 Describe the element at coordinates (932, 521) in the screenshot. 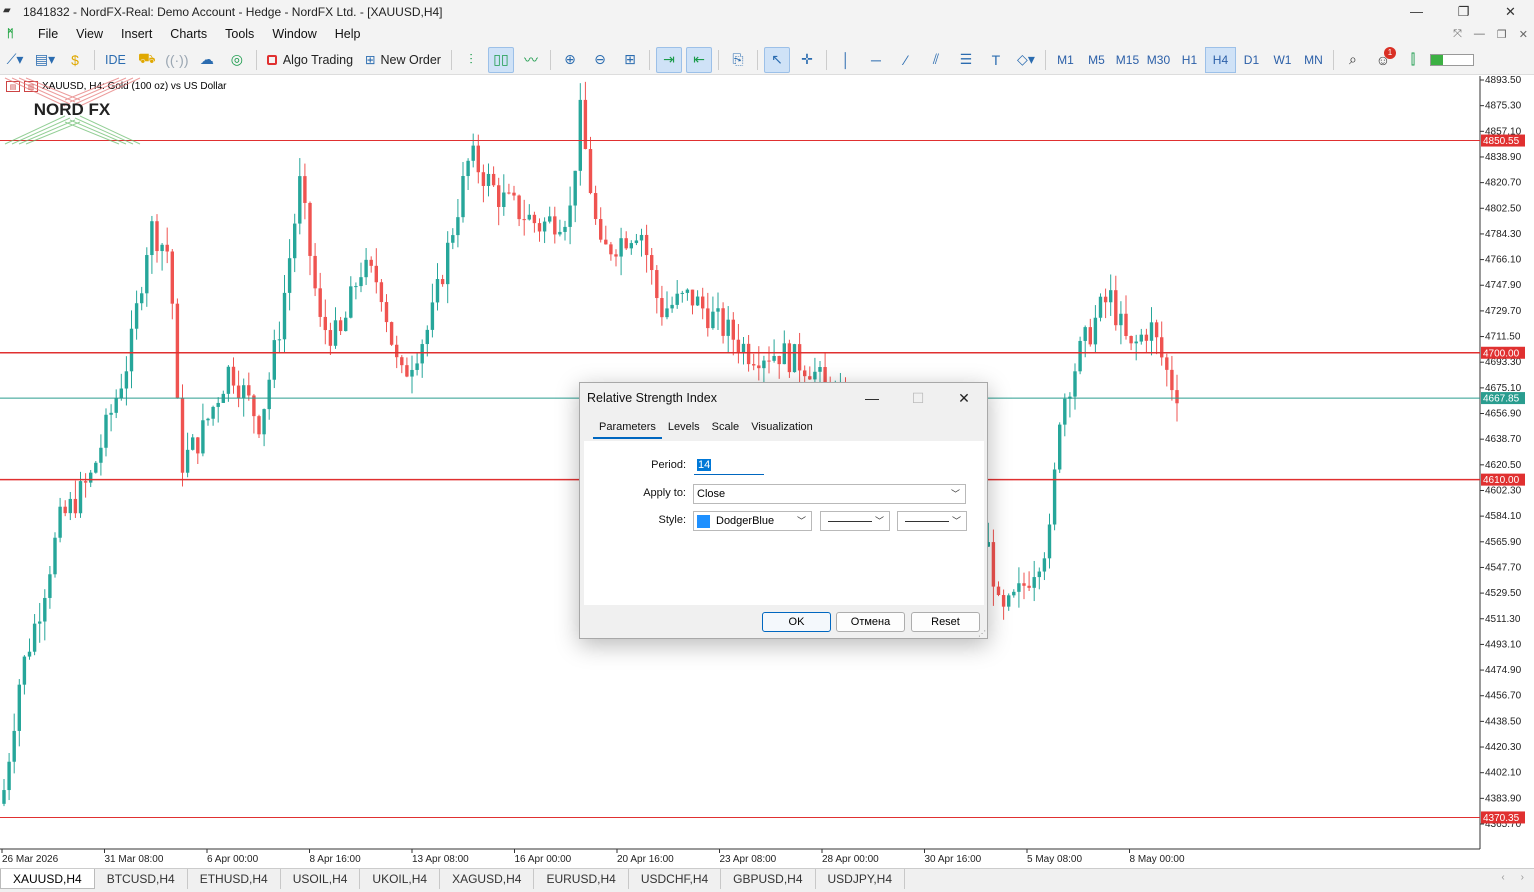

I see `line-width-select: ﹀` at that location.